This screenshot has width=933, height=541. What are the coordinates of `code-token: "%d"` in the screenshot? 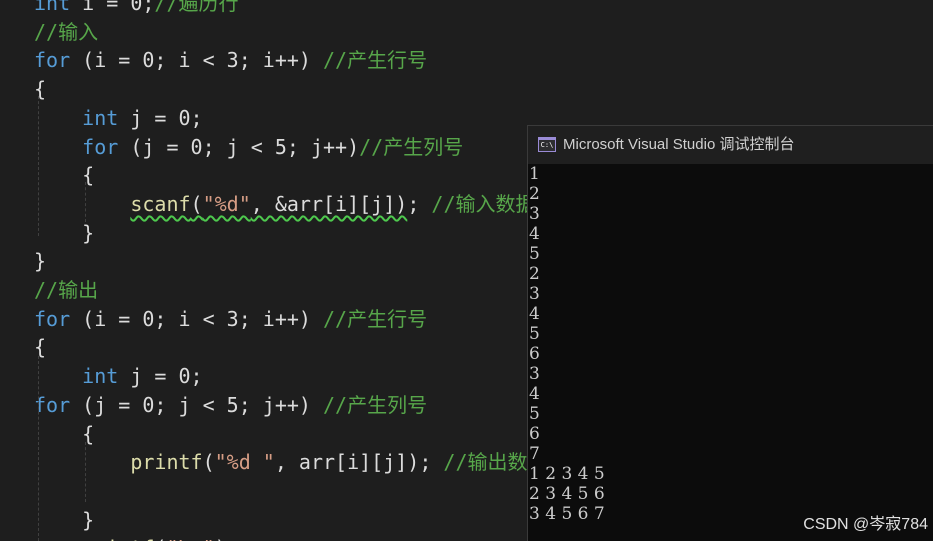 It's located at (226, 204).